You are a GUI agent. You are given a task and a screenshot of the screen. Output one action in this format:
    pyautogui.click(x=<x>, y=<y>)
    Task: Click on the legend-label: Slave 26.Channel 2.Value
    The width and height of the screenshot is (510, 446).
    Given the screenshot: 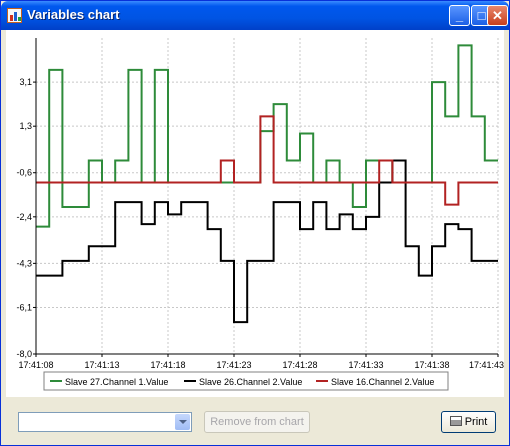 What is the action you would take?
    pyautogui.click(x=250, y=382)
    